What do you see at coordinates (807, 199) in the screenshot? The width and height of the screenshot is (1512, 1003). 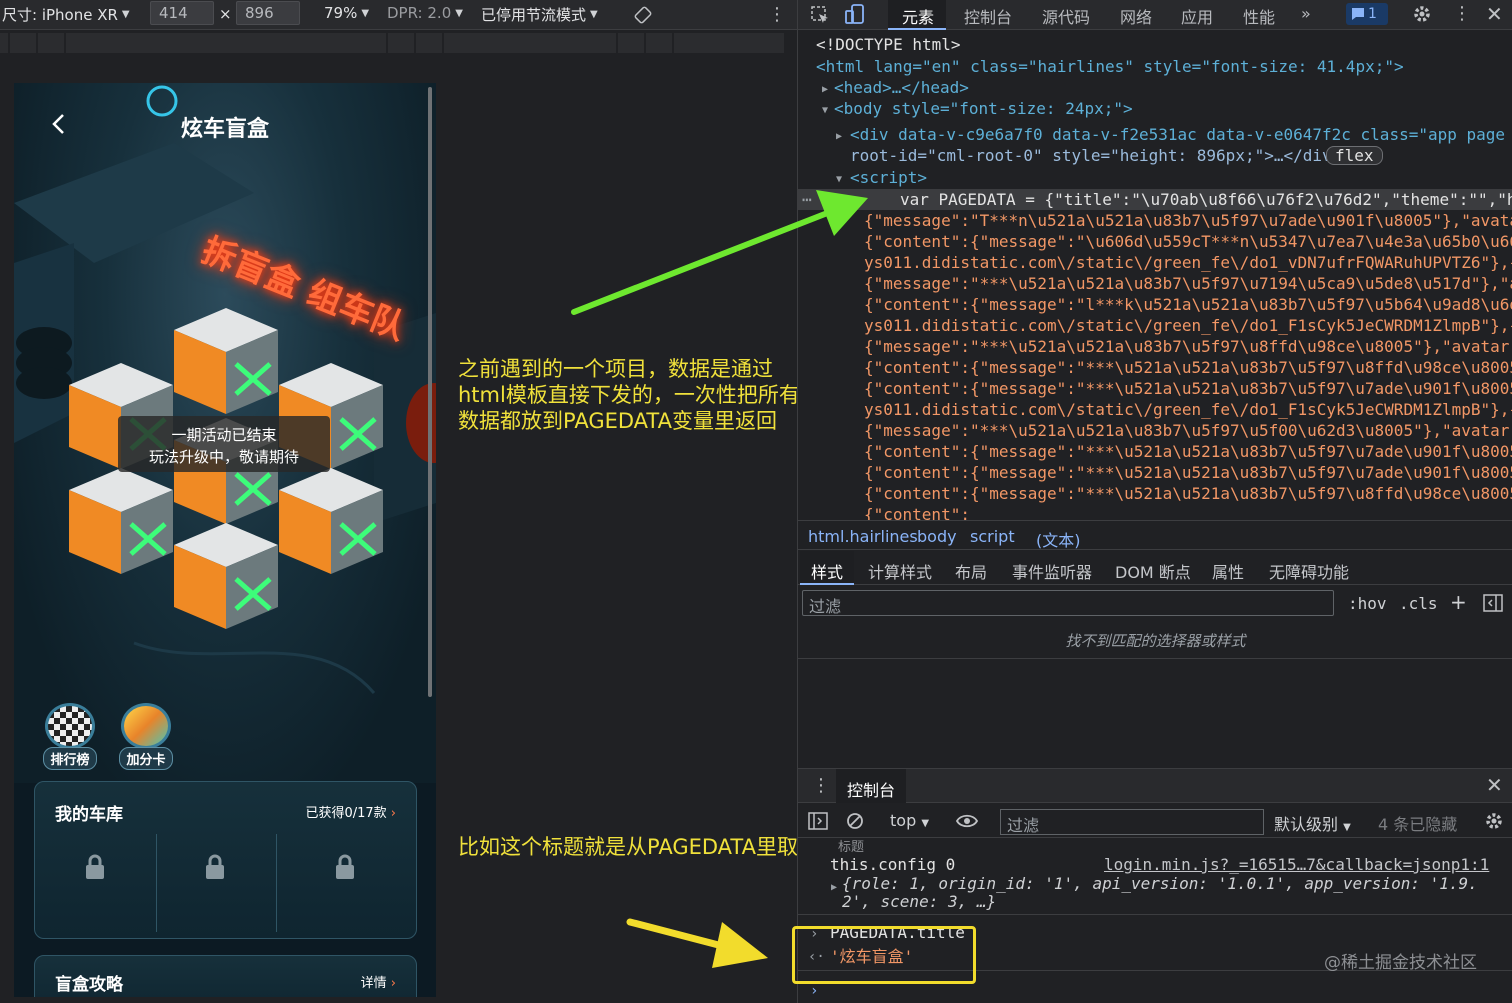 I see `ellipsis-icon: ⋯` at bounding box center [807, 199].